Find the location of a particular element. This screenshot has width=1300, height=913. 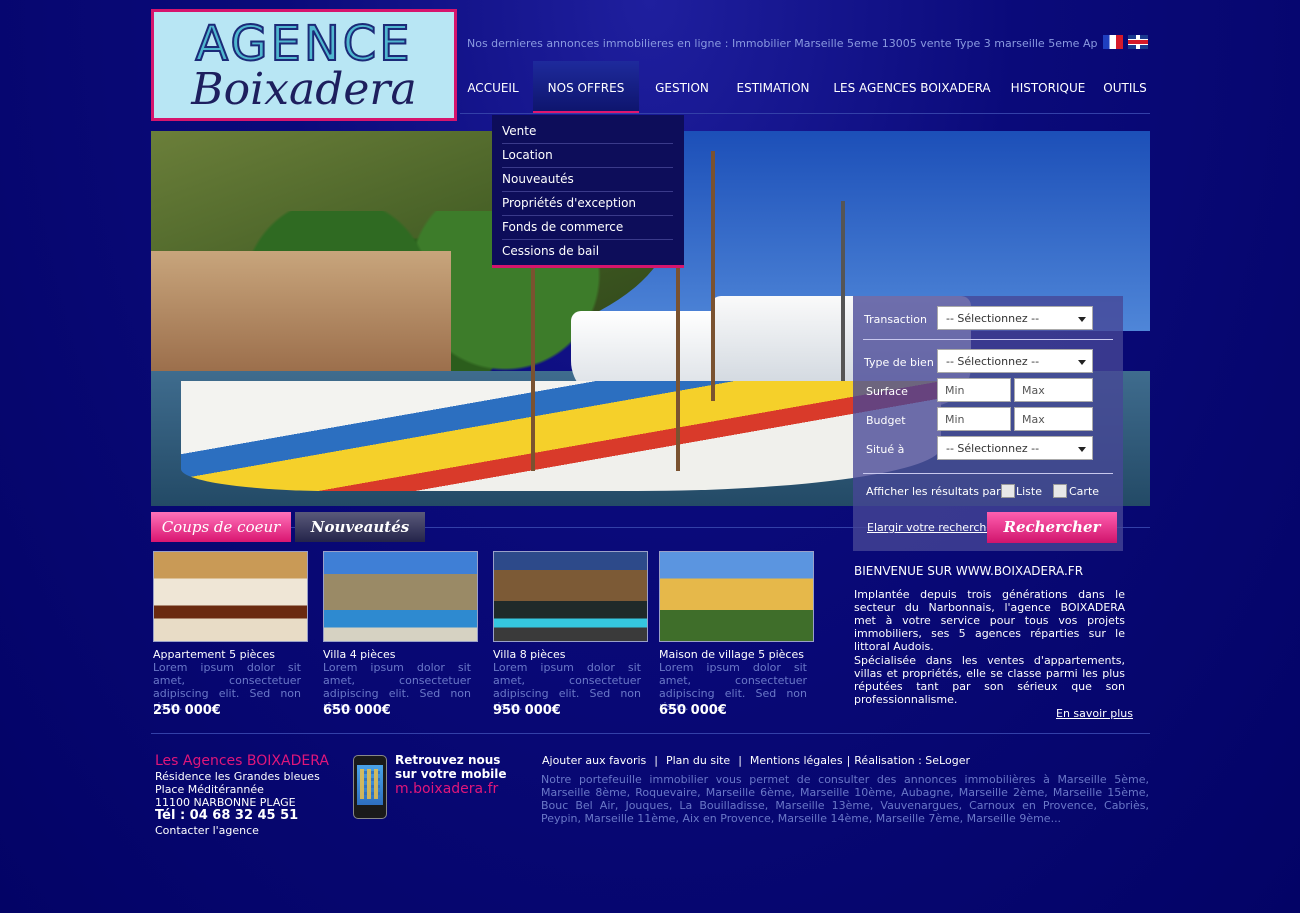

ajouter-favoris-link: Ajouter aux favoris is located at coordinates (594, 760).